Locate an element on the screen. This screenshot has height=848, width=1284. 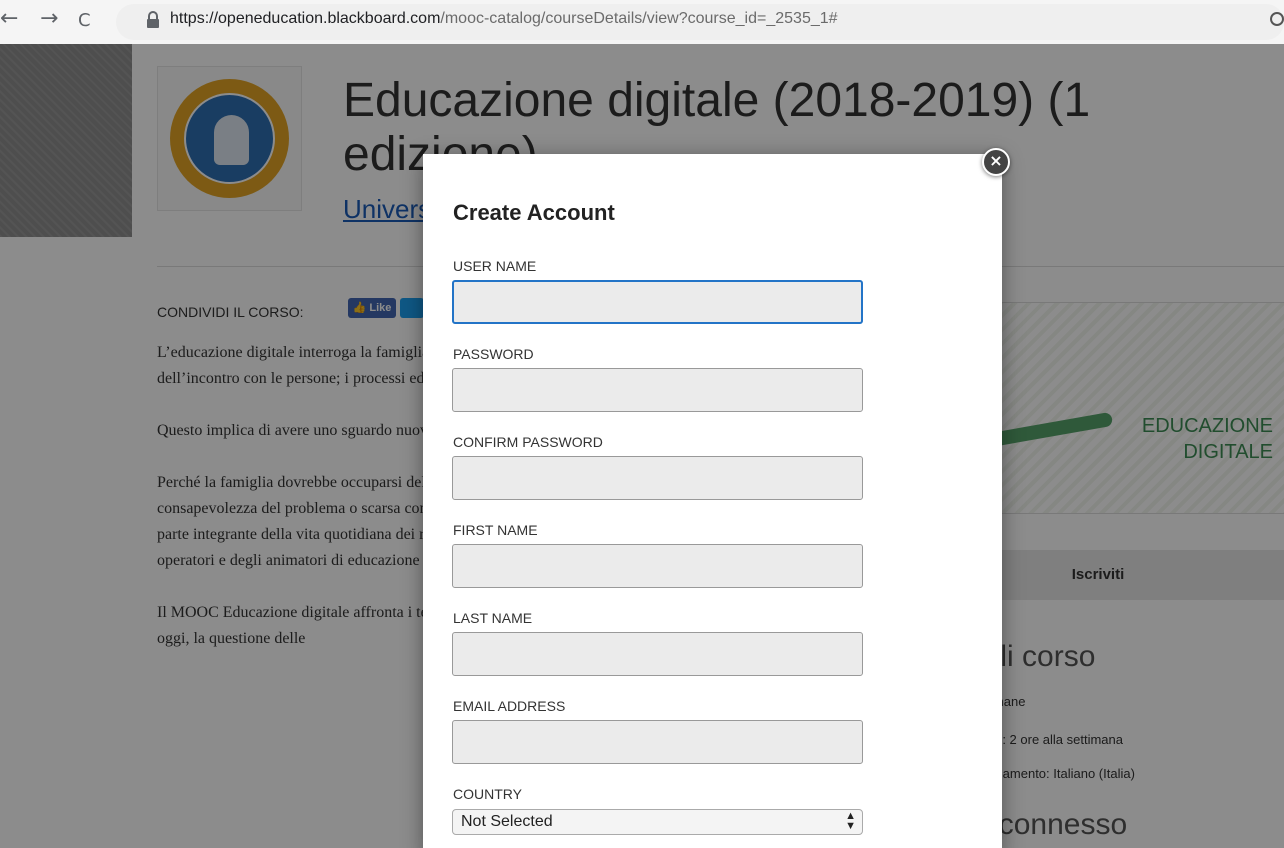
password-input is located at coordinates (657, 390).